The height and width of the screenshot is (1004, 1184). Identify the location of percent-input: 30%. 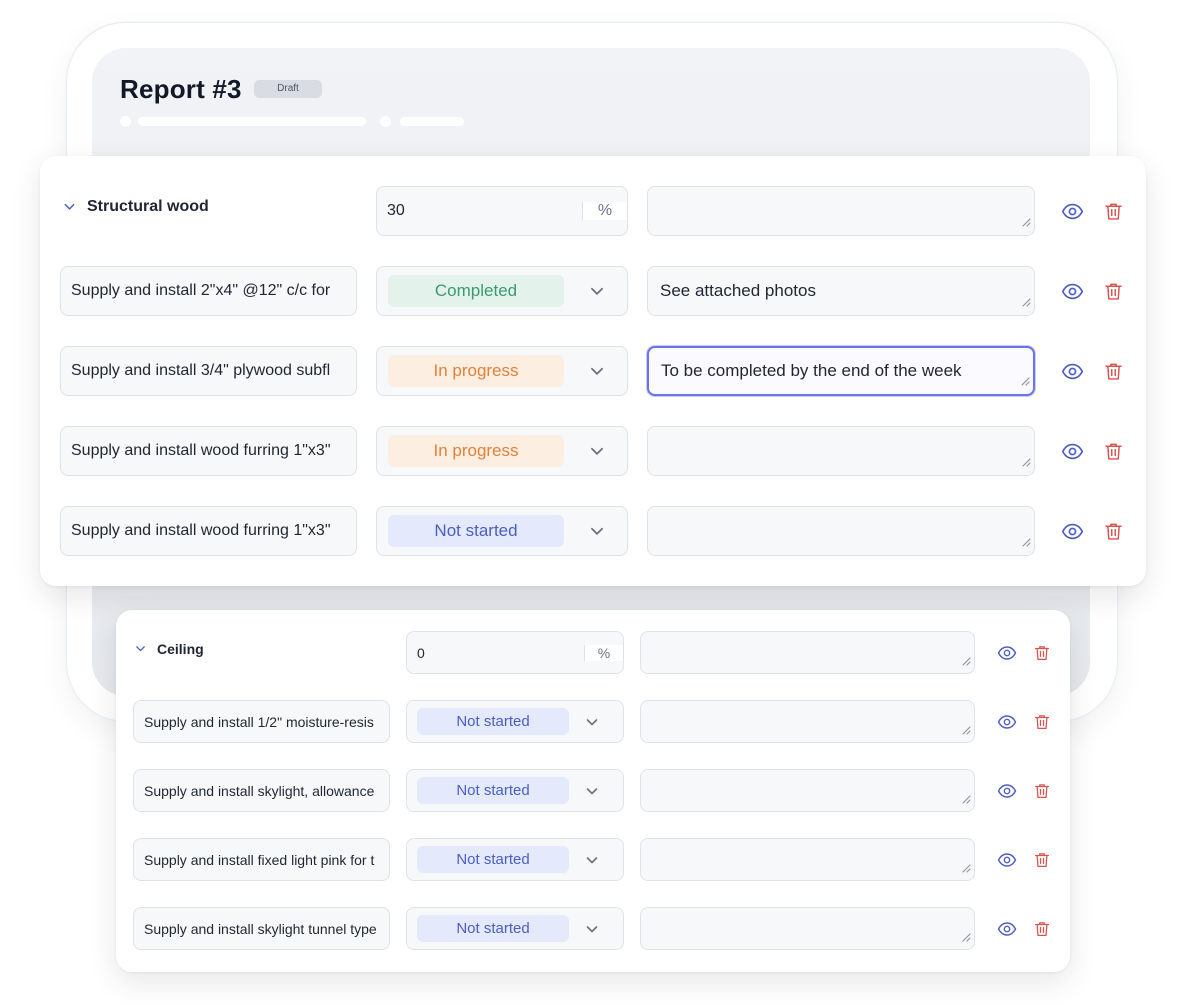
(502, 211).